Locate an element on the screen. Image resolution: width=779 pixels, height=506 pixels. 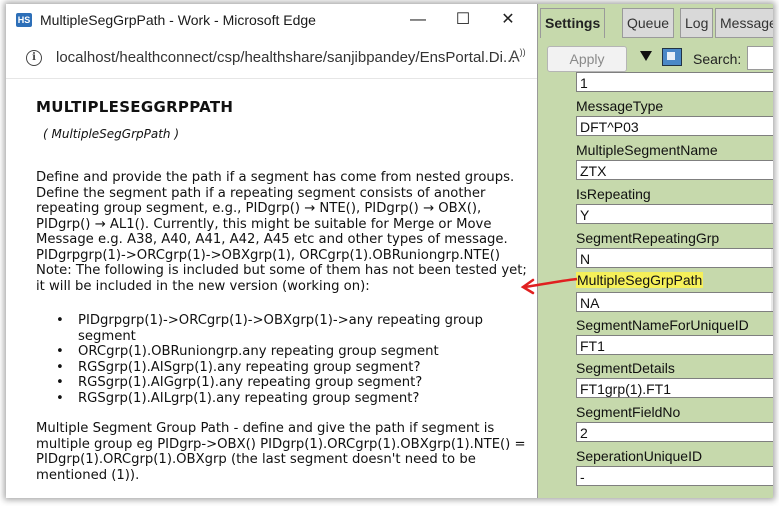
tab-log: Log is located at coordinates (697, 23).